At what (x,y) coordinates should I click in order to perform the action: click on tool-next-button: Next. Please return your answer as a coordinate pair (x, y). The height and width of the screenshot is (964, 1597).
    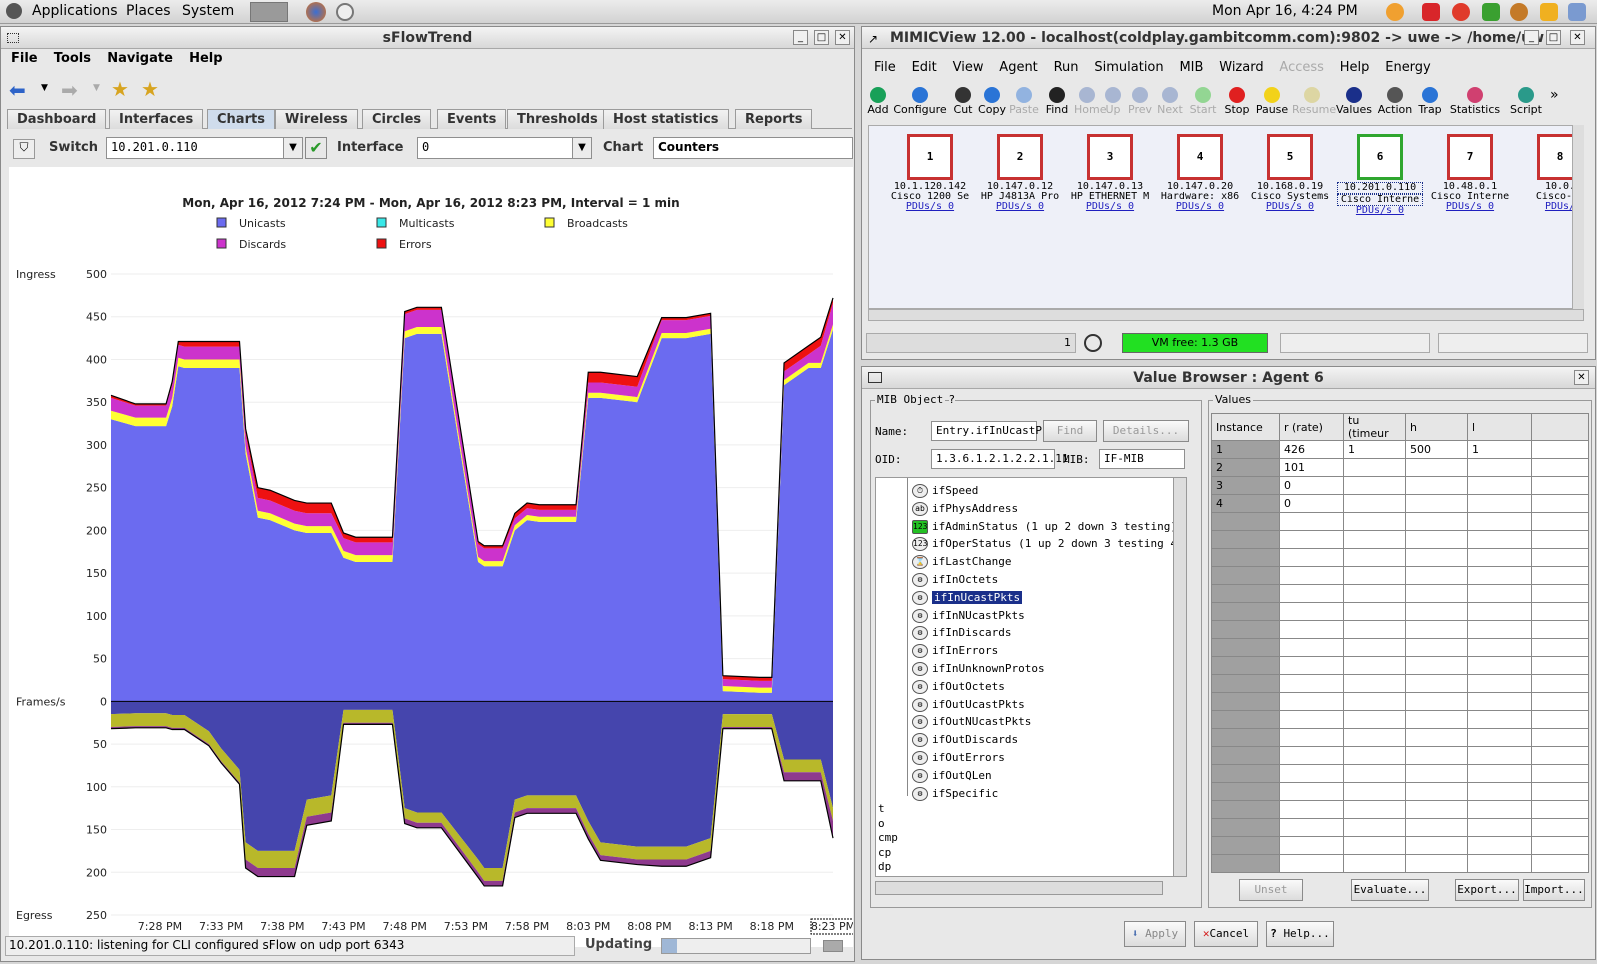
    Looking at the image, I should click on (1170, 101).